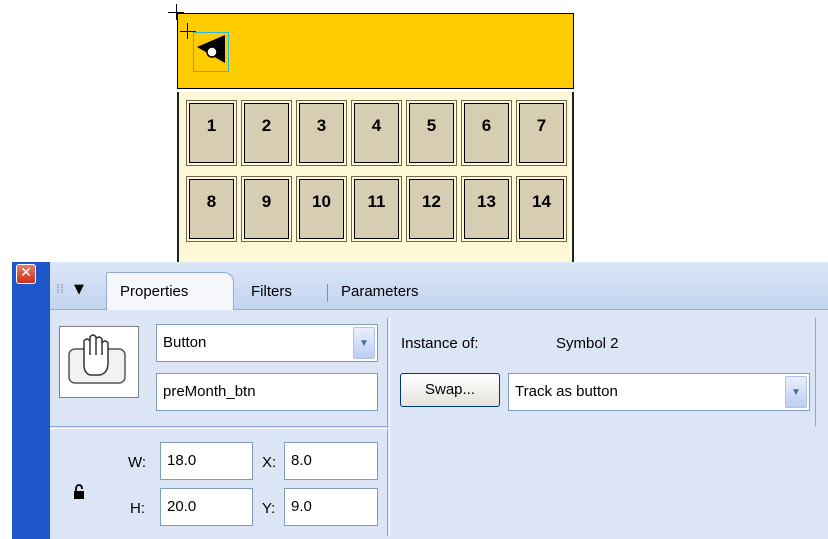  I want to click on instance-name-field: preMonth_btn, so click(267, 392).